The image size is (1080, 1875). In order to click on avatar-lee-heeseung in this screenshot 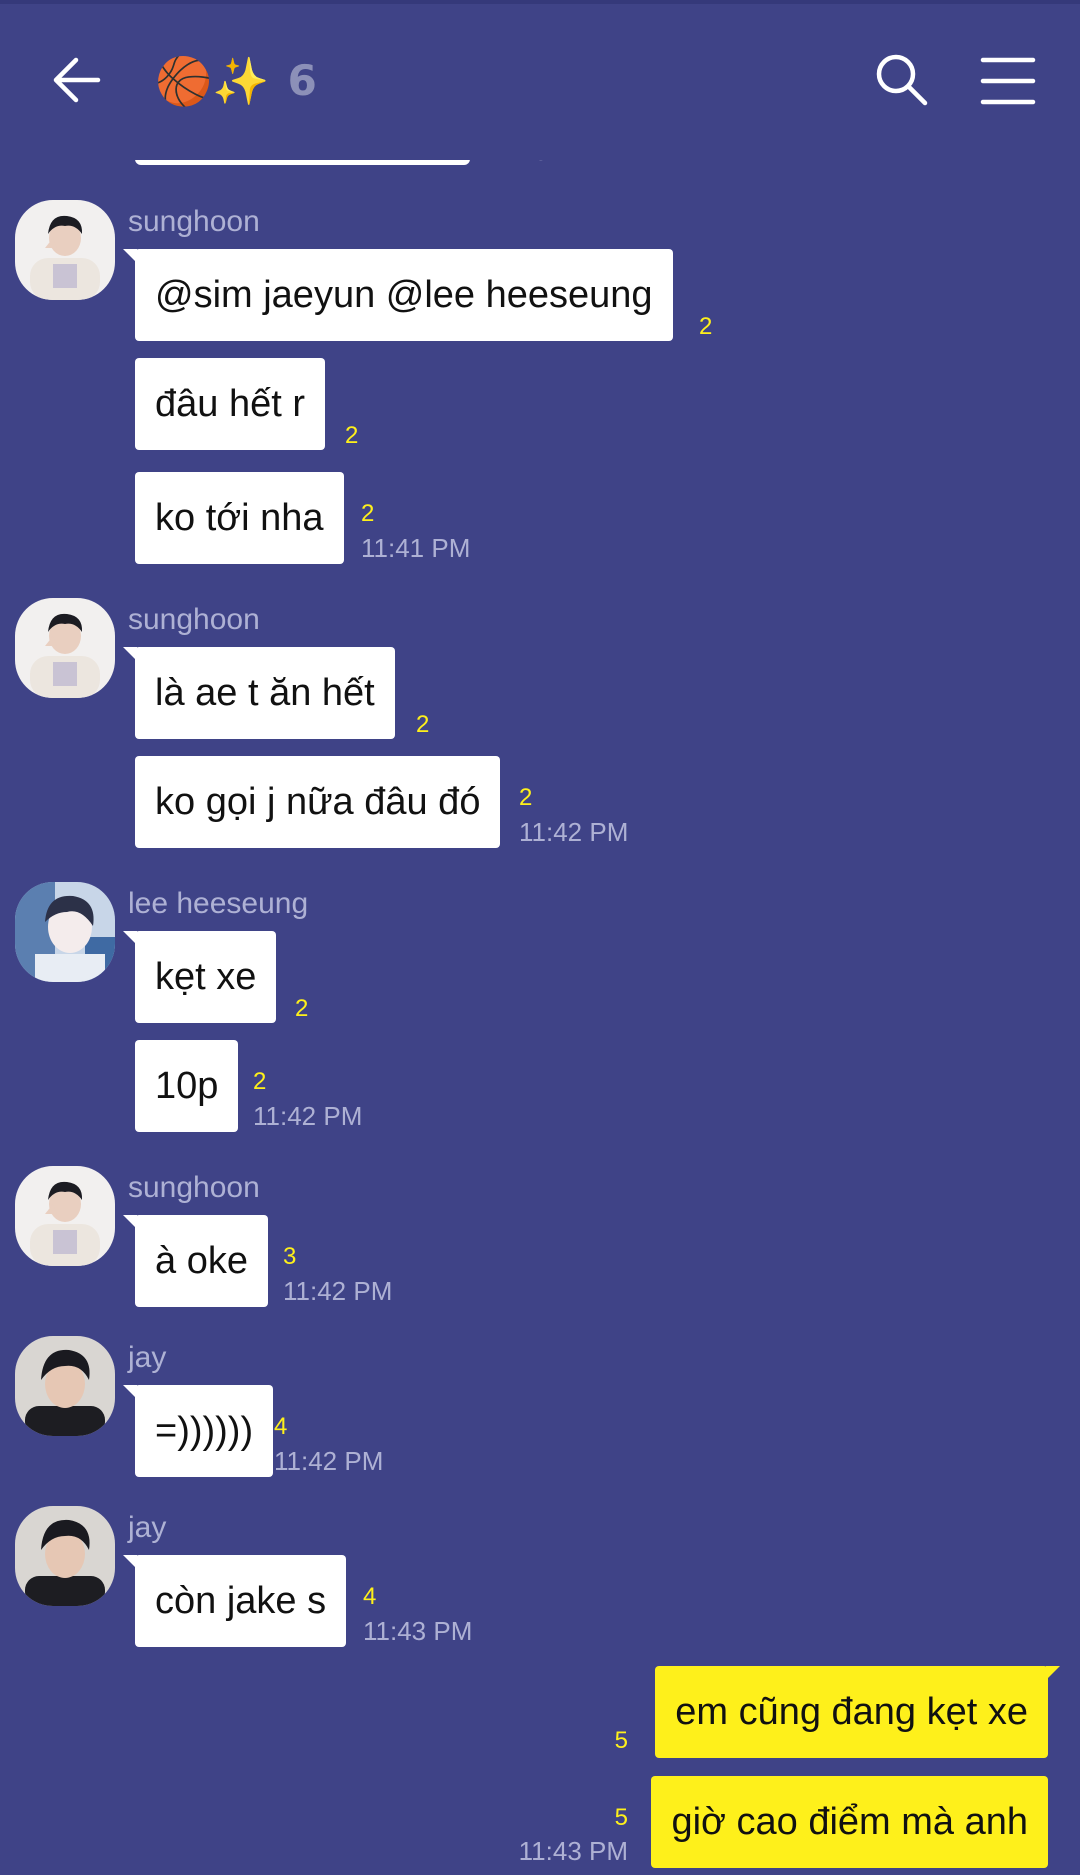, I will do `click(65, 932)`.